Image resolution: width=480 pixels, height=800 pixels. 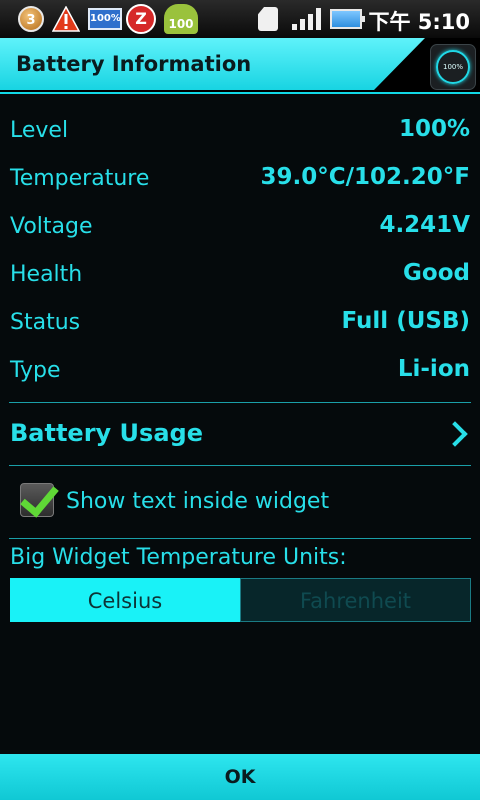 What do you see at coordinates (80, 178) in the screenshot?
I see `info-label: Temperature` at bounding box center [80, 178].